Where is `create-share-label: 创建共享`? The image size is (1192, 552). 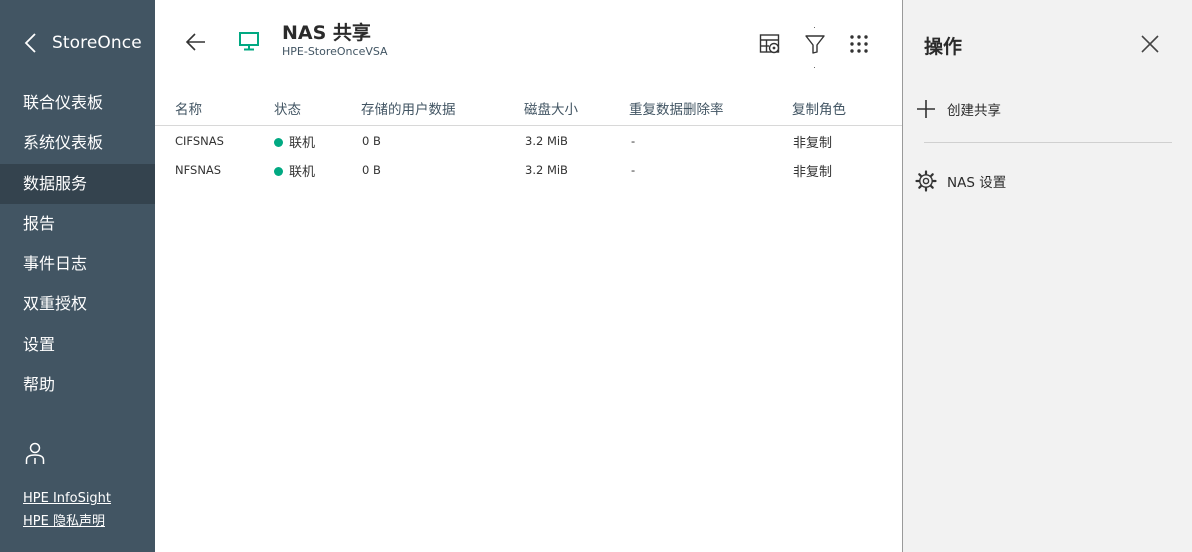
create-share-label: 创建共享 is located at coordinates (974, 111).